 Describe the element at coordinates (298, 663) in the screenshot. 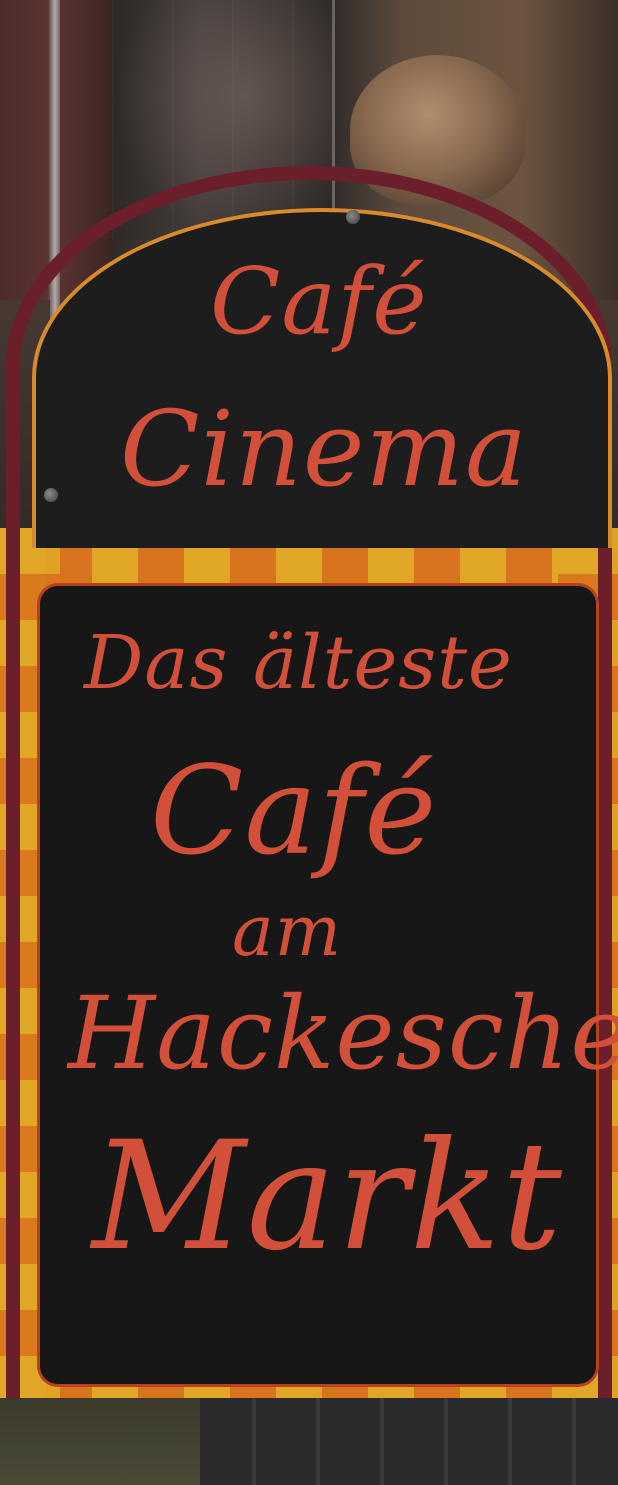

I see `board-line1: Das älteste` at that location.